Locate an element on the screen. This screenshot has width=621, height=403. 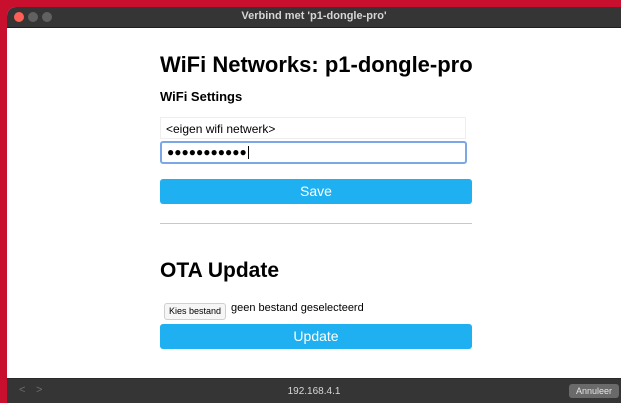
page-title: WiFi Networks: p1-dongle-pro is located at coordinates (316, 64).